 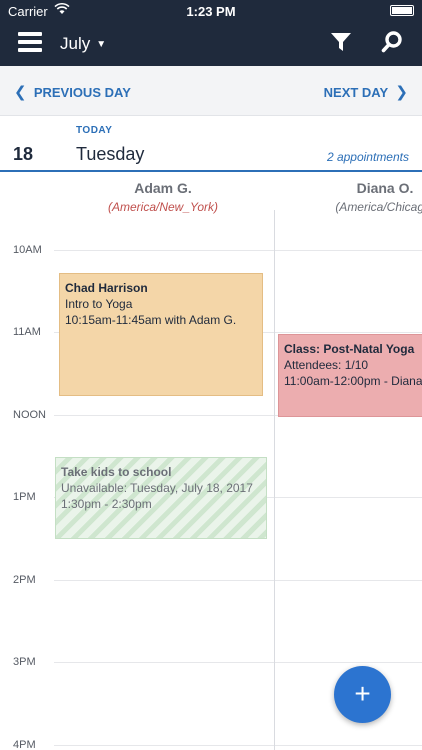 I want to click on search-icon, so click(x=392, y=42).